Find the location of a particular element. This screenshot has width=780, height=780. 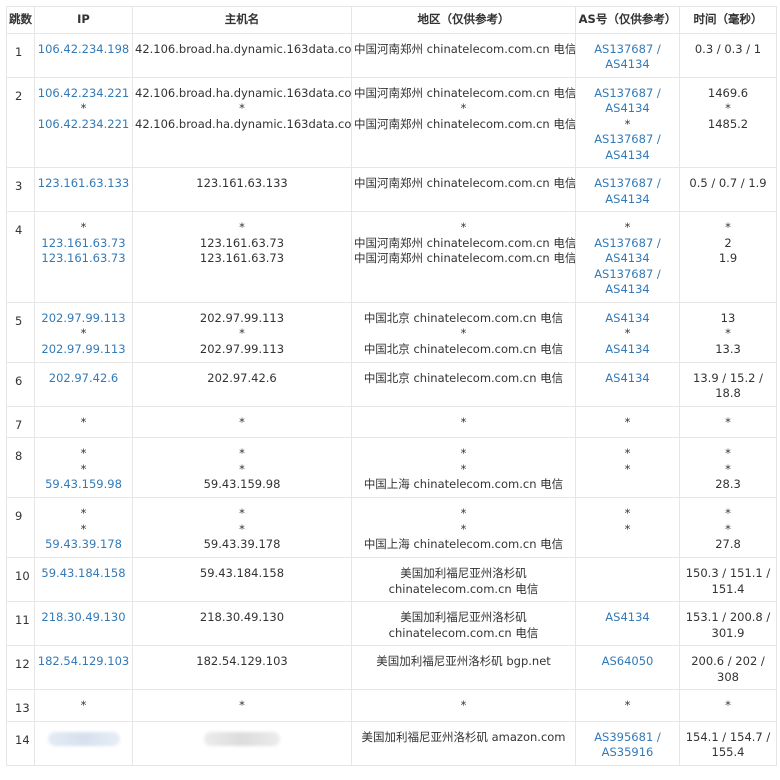

ip-line: 59.43.39.178 is located at coordinates (83, 545).